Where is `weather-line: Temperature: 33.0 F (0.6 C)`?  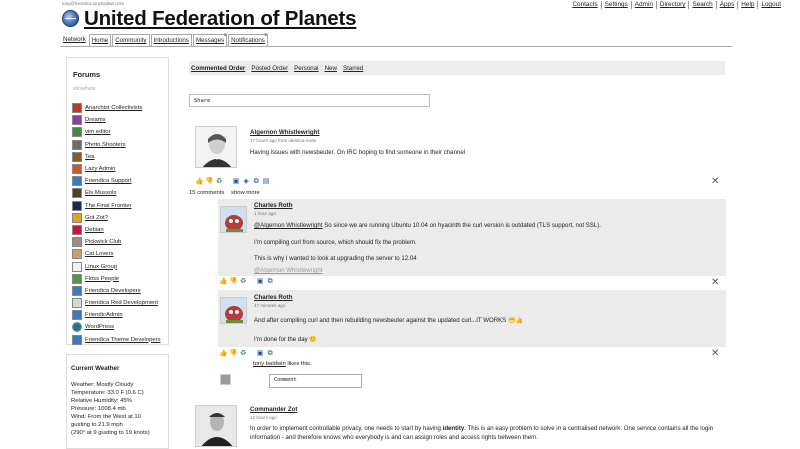
weather-line: Temperature: 33.0 F (0.6 C) is located at coordinates (107, 393).